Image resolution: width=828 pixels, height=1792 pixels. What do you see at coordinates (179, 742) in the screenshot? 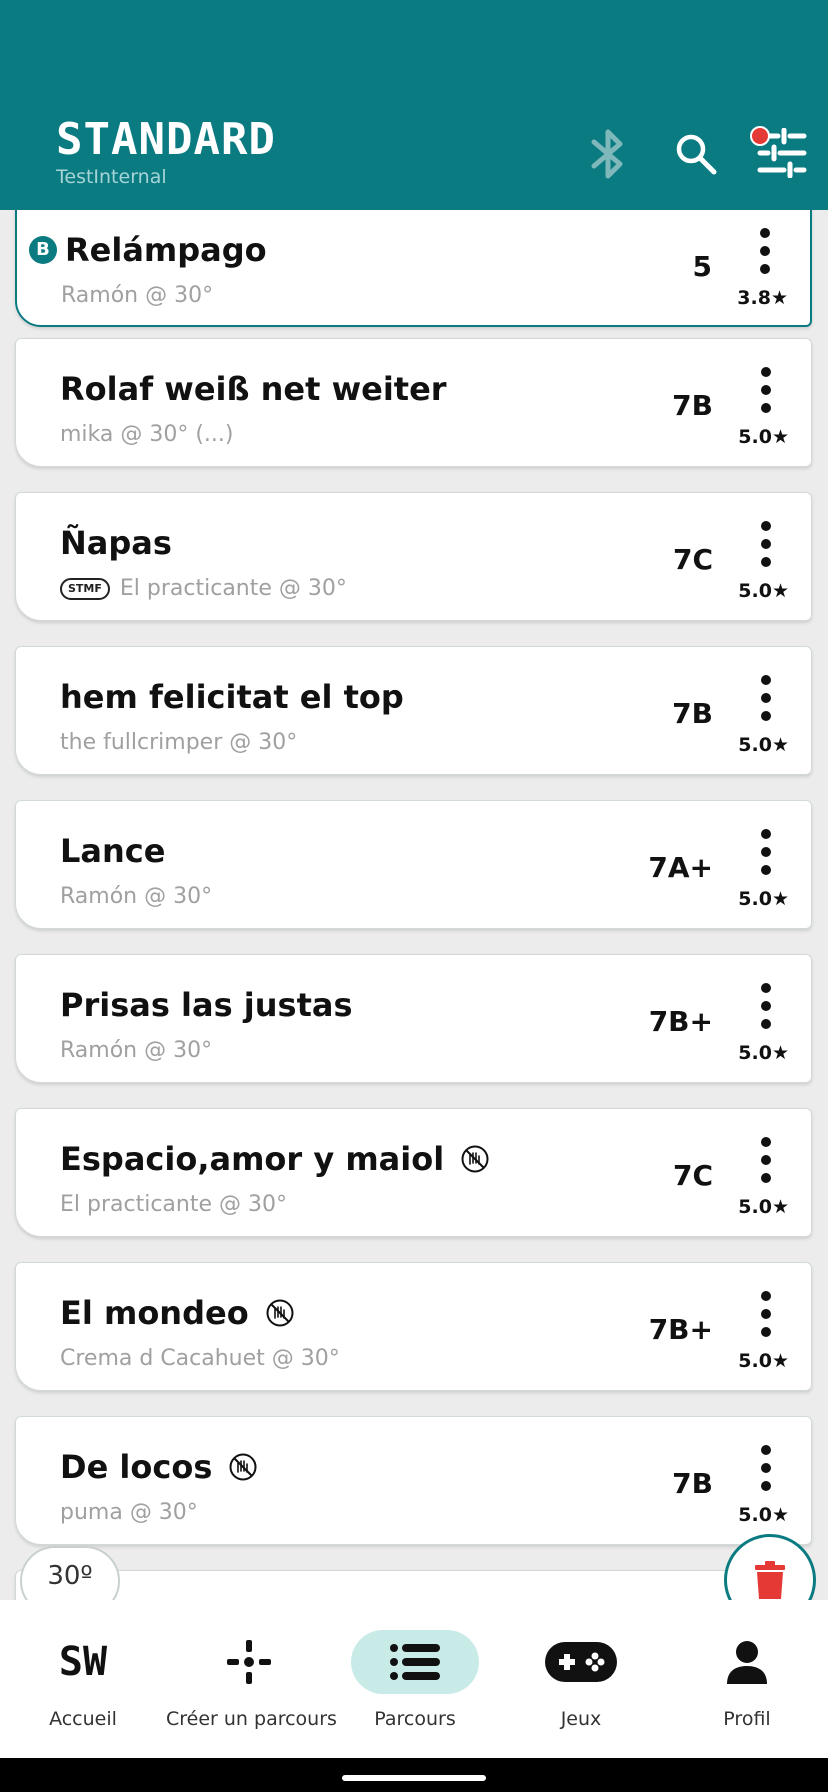
I see `route-setter: the fullcrimper @ 30°` at bounding box center [179, 742].